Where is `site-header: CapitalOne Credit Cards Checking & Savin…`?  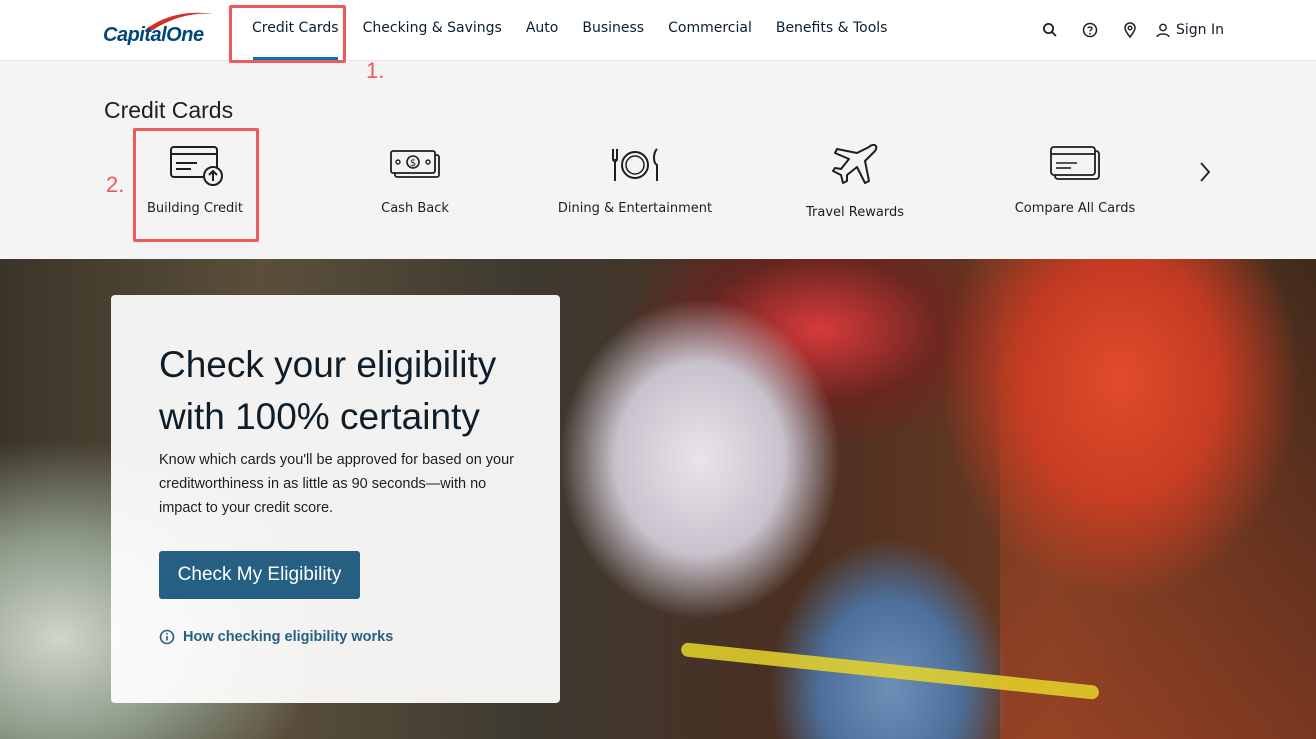 site-header: CapitalOne Credit Cards Checking & Savin… is located at coordinates (658, 30).